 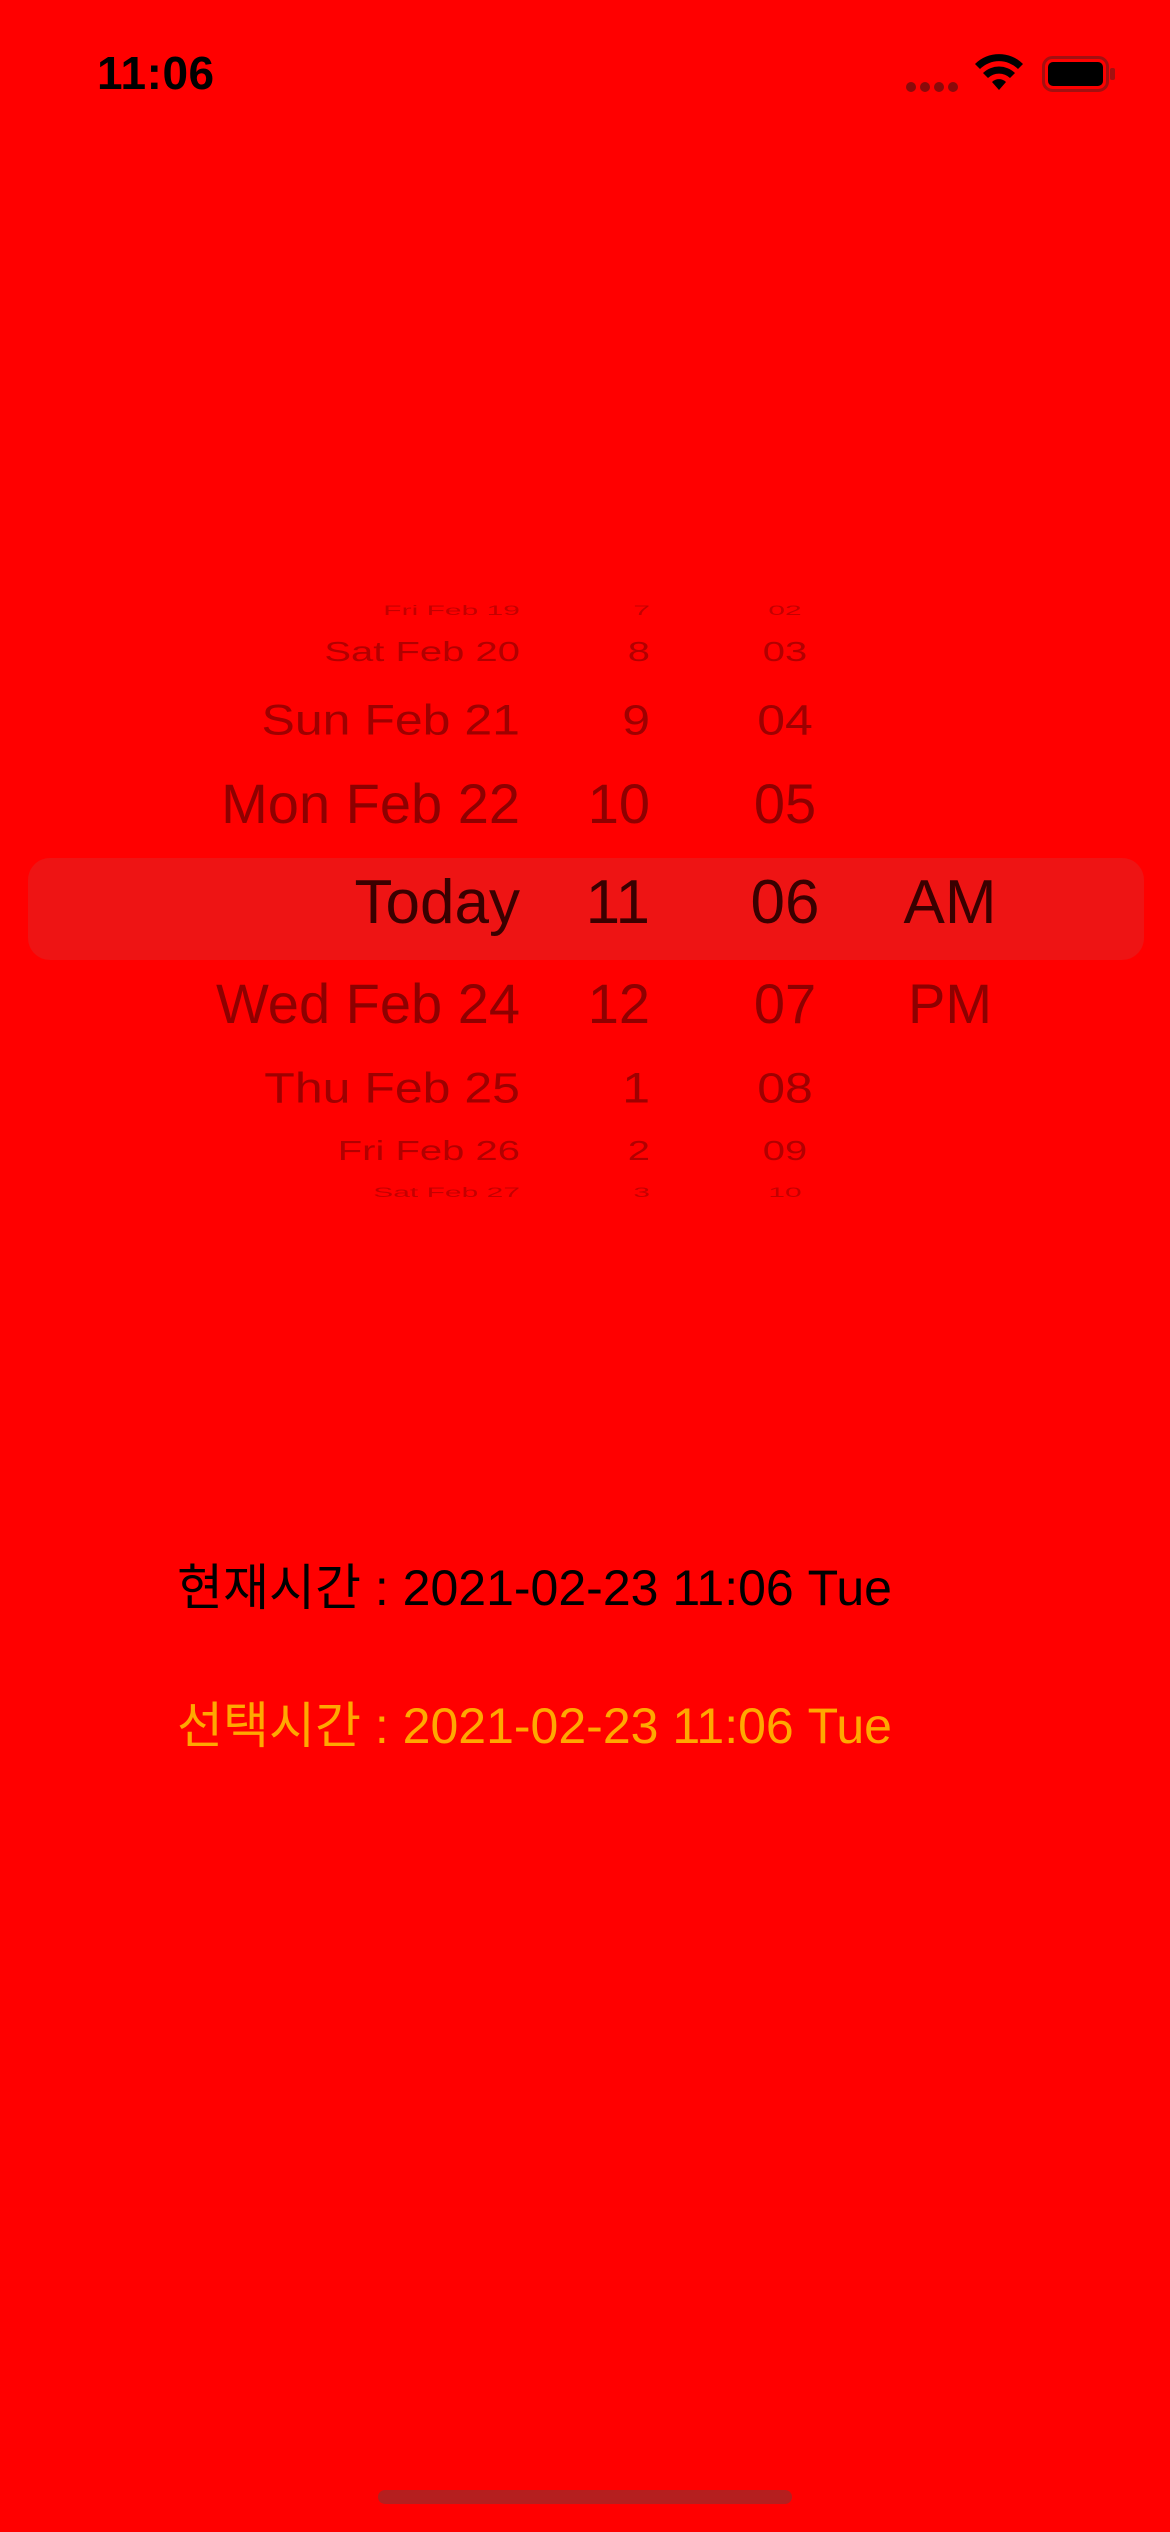 I want to click on picker-minute-item: 08, so click(x=785, y=1088).